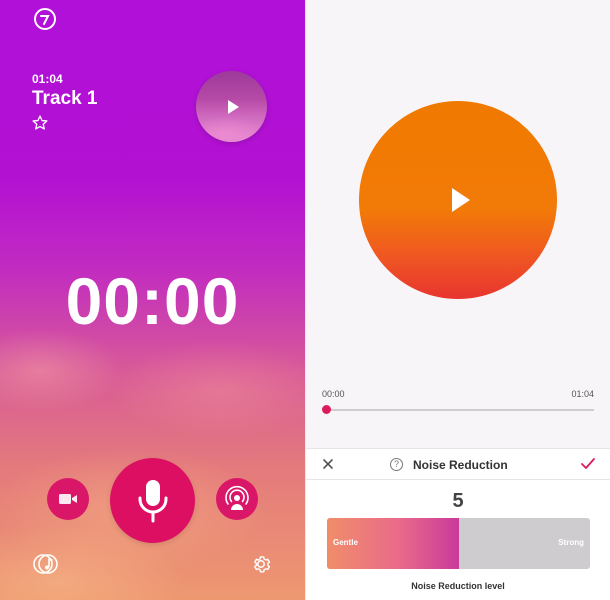 This screenshot has width=610, height=600. I want to click on podcast-button, so click(237, 499).